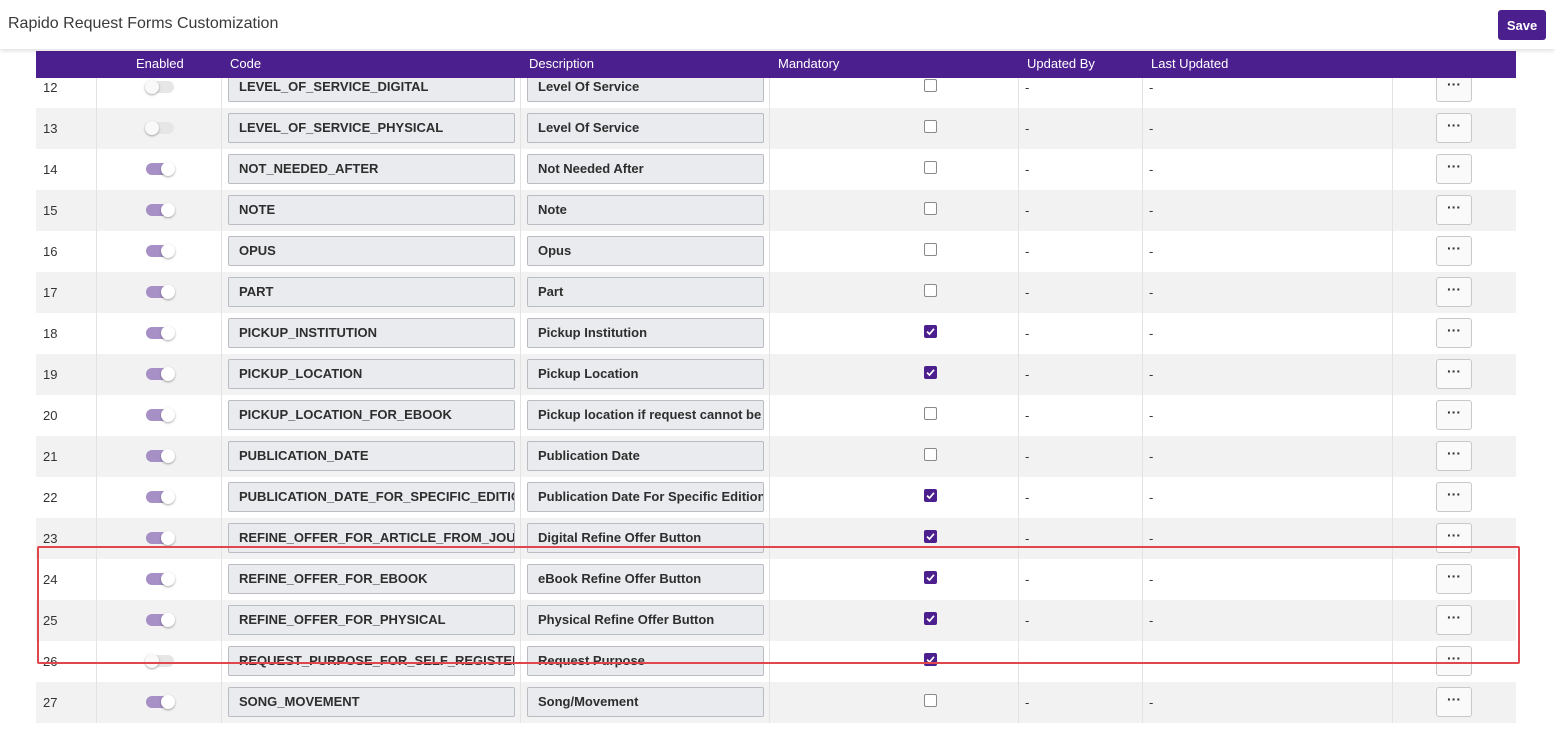  Describe the element at coordinates (894, 374) in the screenshot. I see `mandatory-cell` at that location.